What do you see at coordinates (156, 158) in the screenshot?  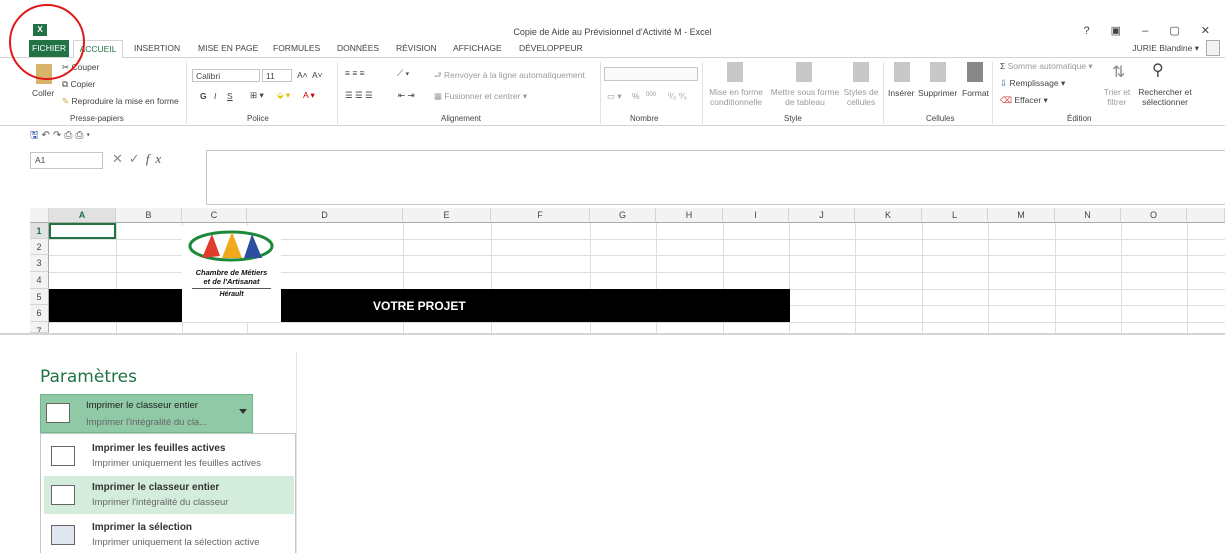 I see `insert-function-icon: fx` at bounding box center [156, 158].